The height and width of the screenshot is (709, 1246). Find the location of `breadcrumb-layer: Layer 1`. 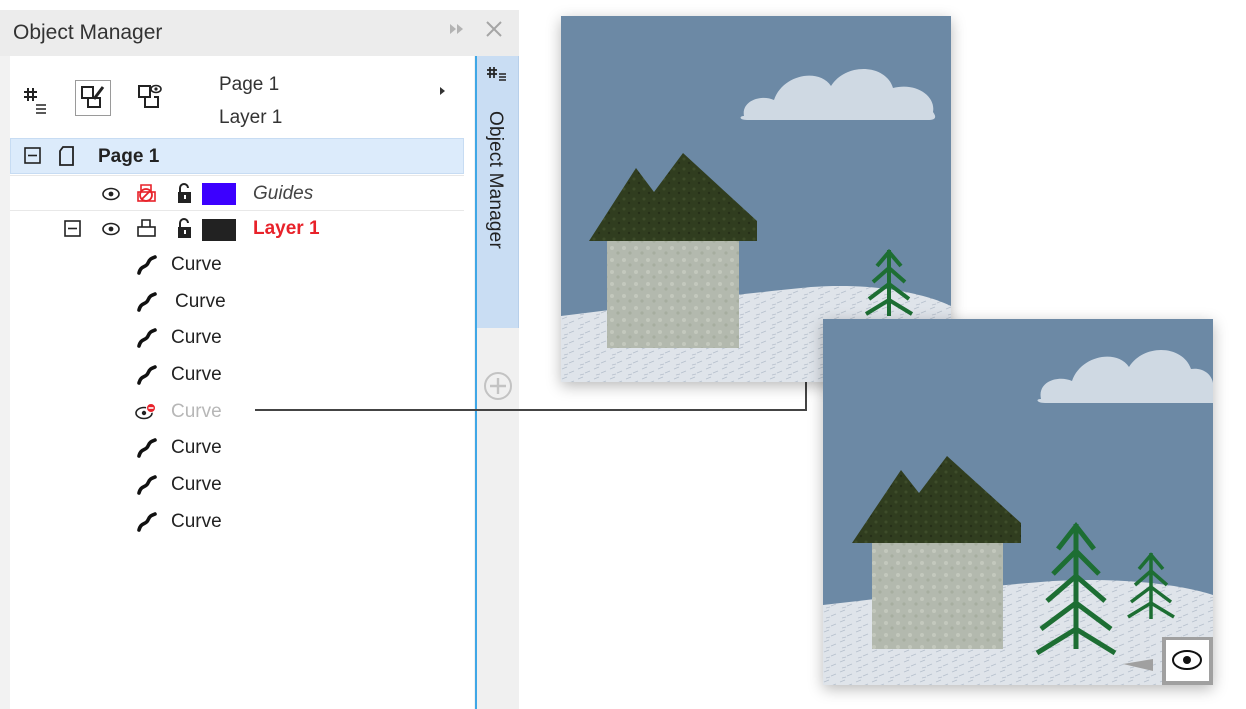

breadcrumb-layer: Layer 1 is located at coordinates (250, 118).